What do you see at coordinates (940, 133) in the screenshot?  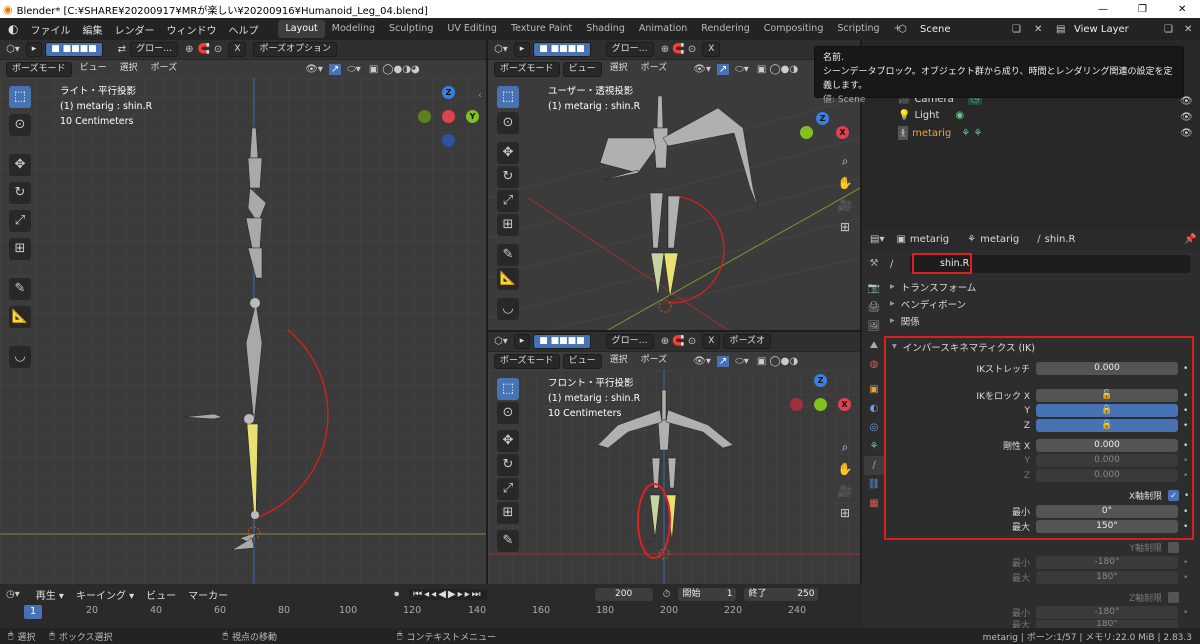 I see `outliner-item-metarig: 𐀪 metarig ⚘ ⚘` at bounding box center [940, 133].